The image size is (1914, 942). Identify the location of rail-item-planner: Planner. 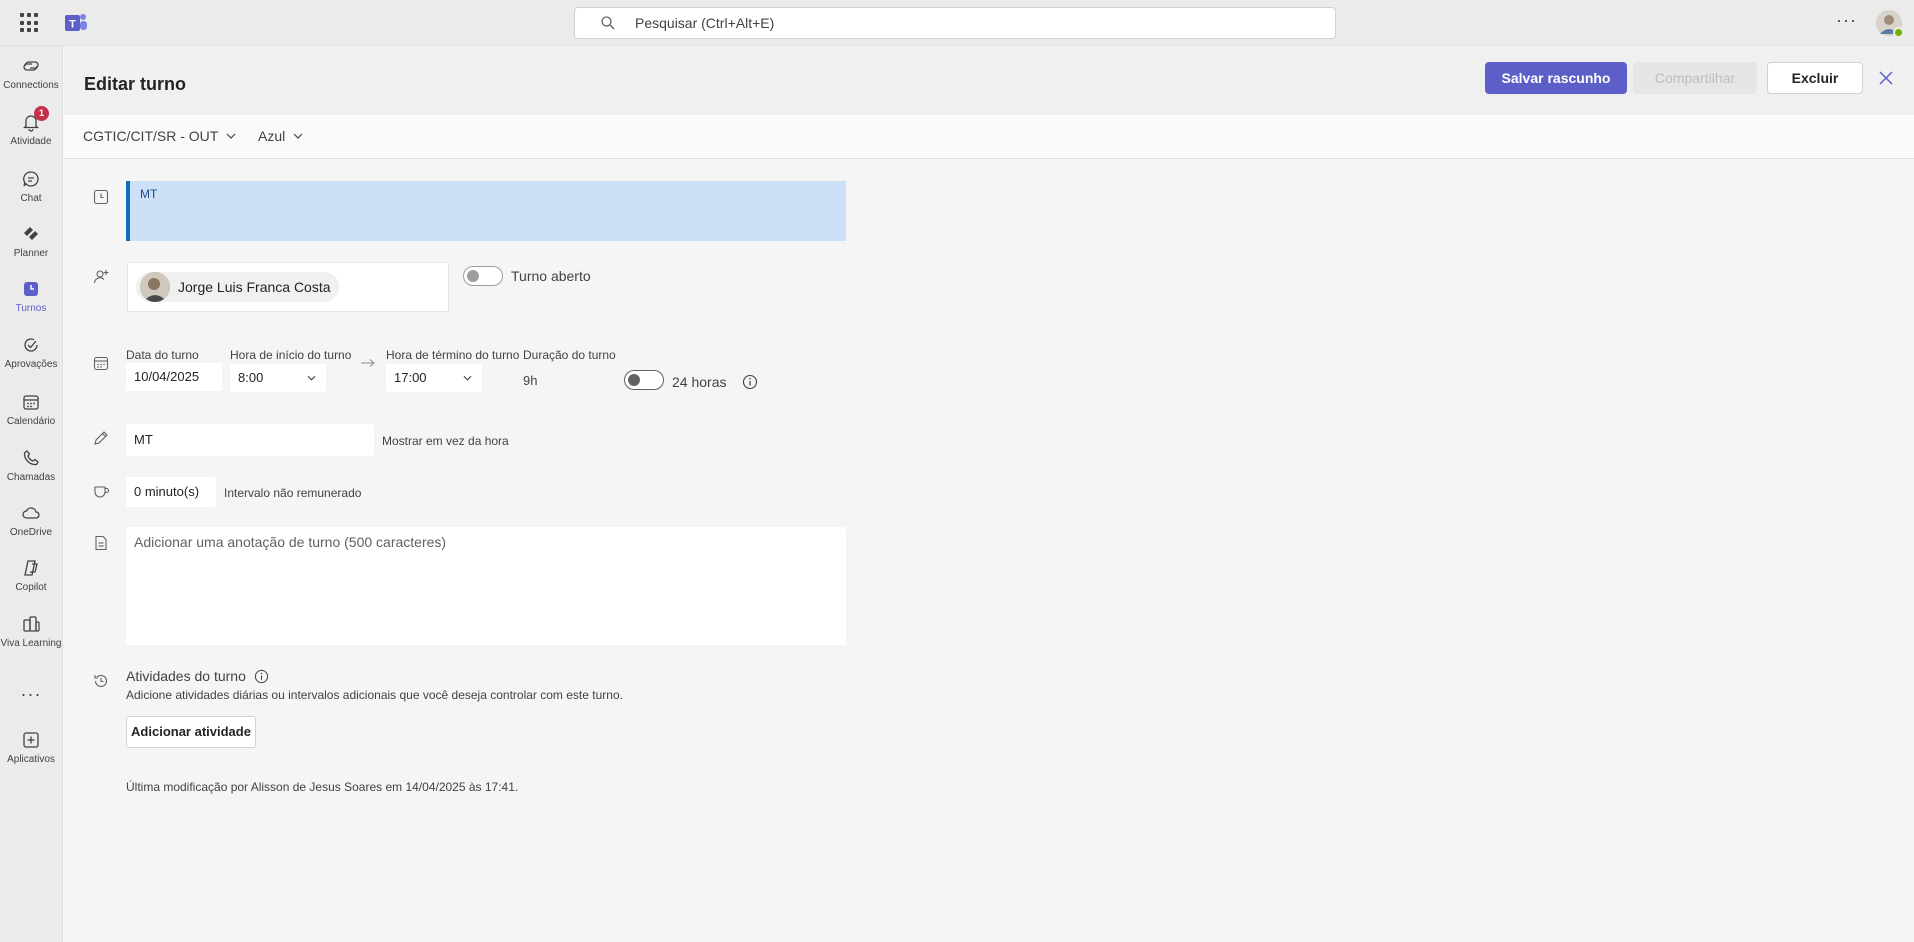
(31, 250).